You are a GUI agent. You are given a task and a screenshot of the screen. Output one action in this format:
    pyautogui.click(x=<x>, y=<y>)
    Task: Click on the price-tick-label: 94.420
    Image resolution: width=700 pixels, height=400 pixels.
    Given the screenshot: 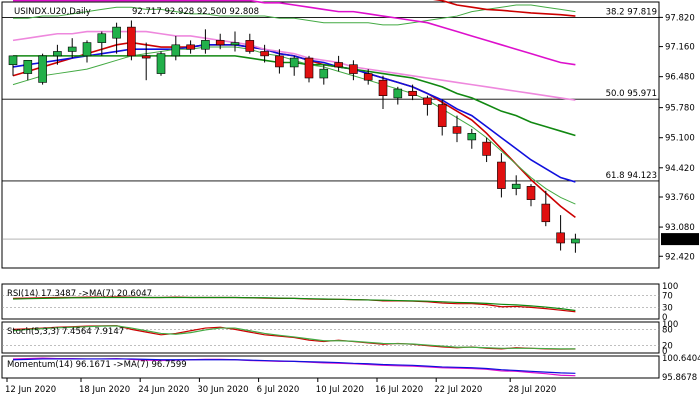 What is the action you would take?
    pyautogui.click(x=680, y=169)
    